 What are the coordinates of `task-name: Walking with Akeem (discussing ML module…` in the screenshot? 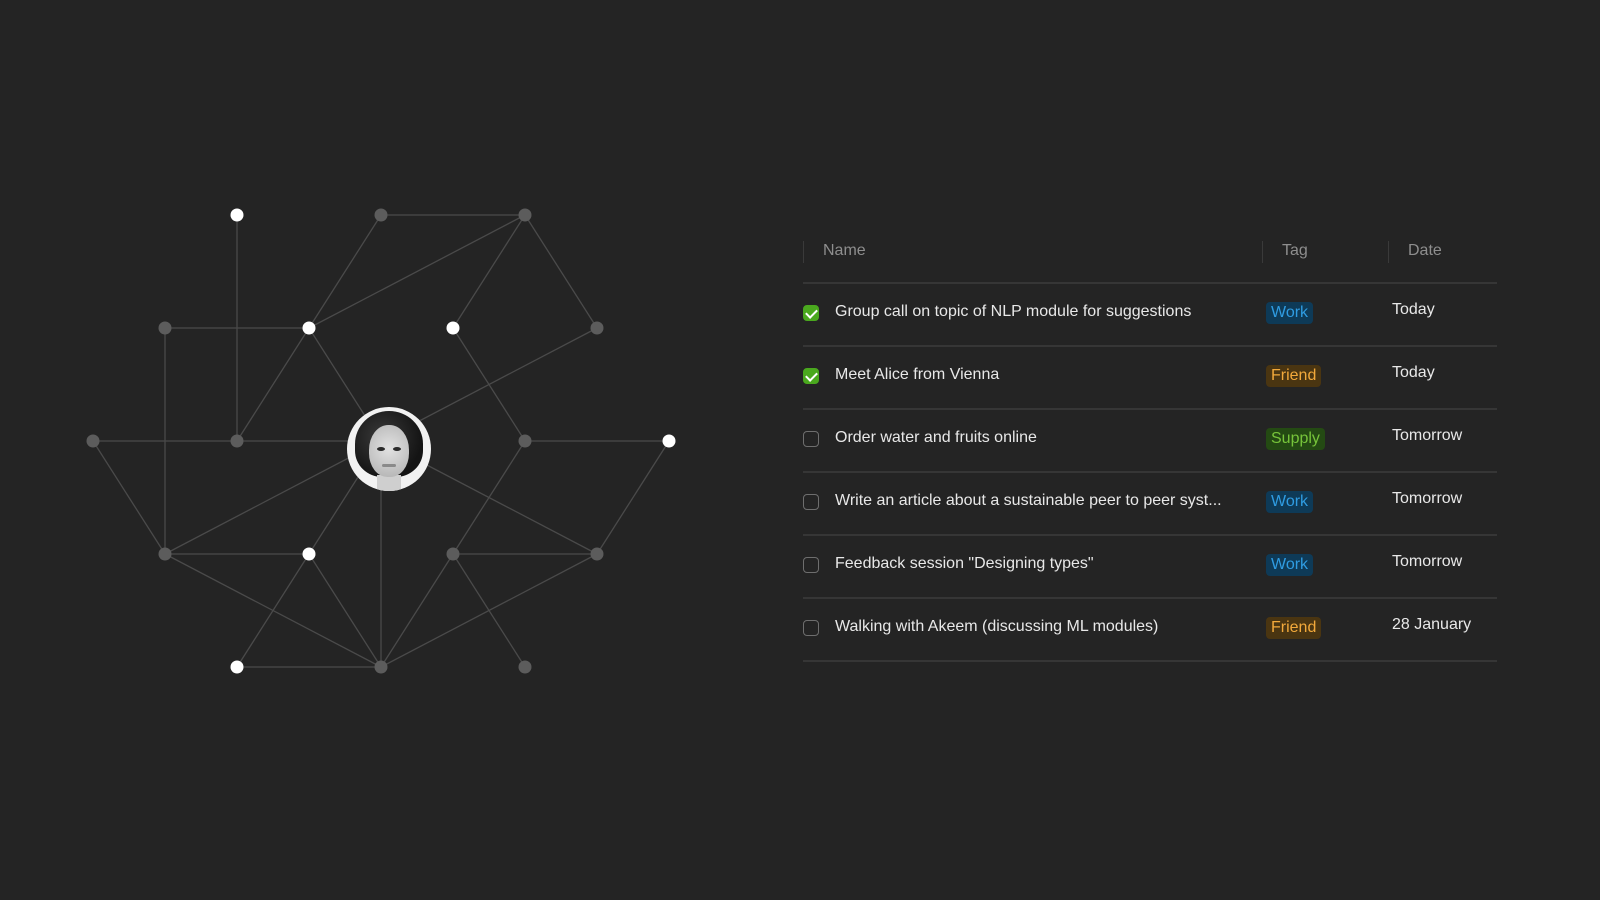 It's located at (997, 626).